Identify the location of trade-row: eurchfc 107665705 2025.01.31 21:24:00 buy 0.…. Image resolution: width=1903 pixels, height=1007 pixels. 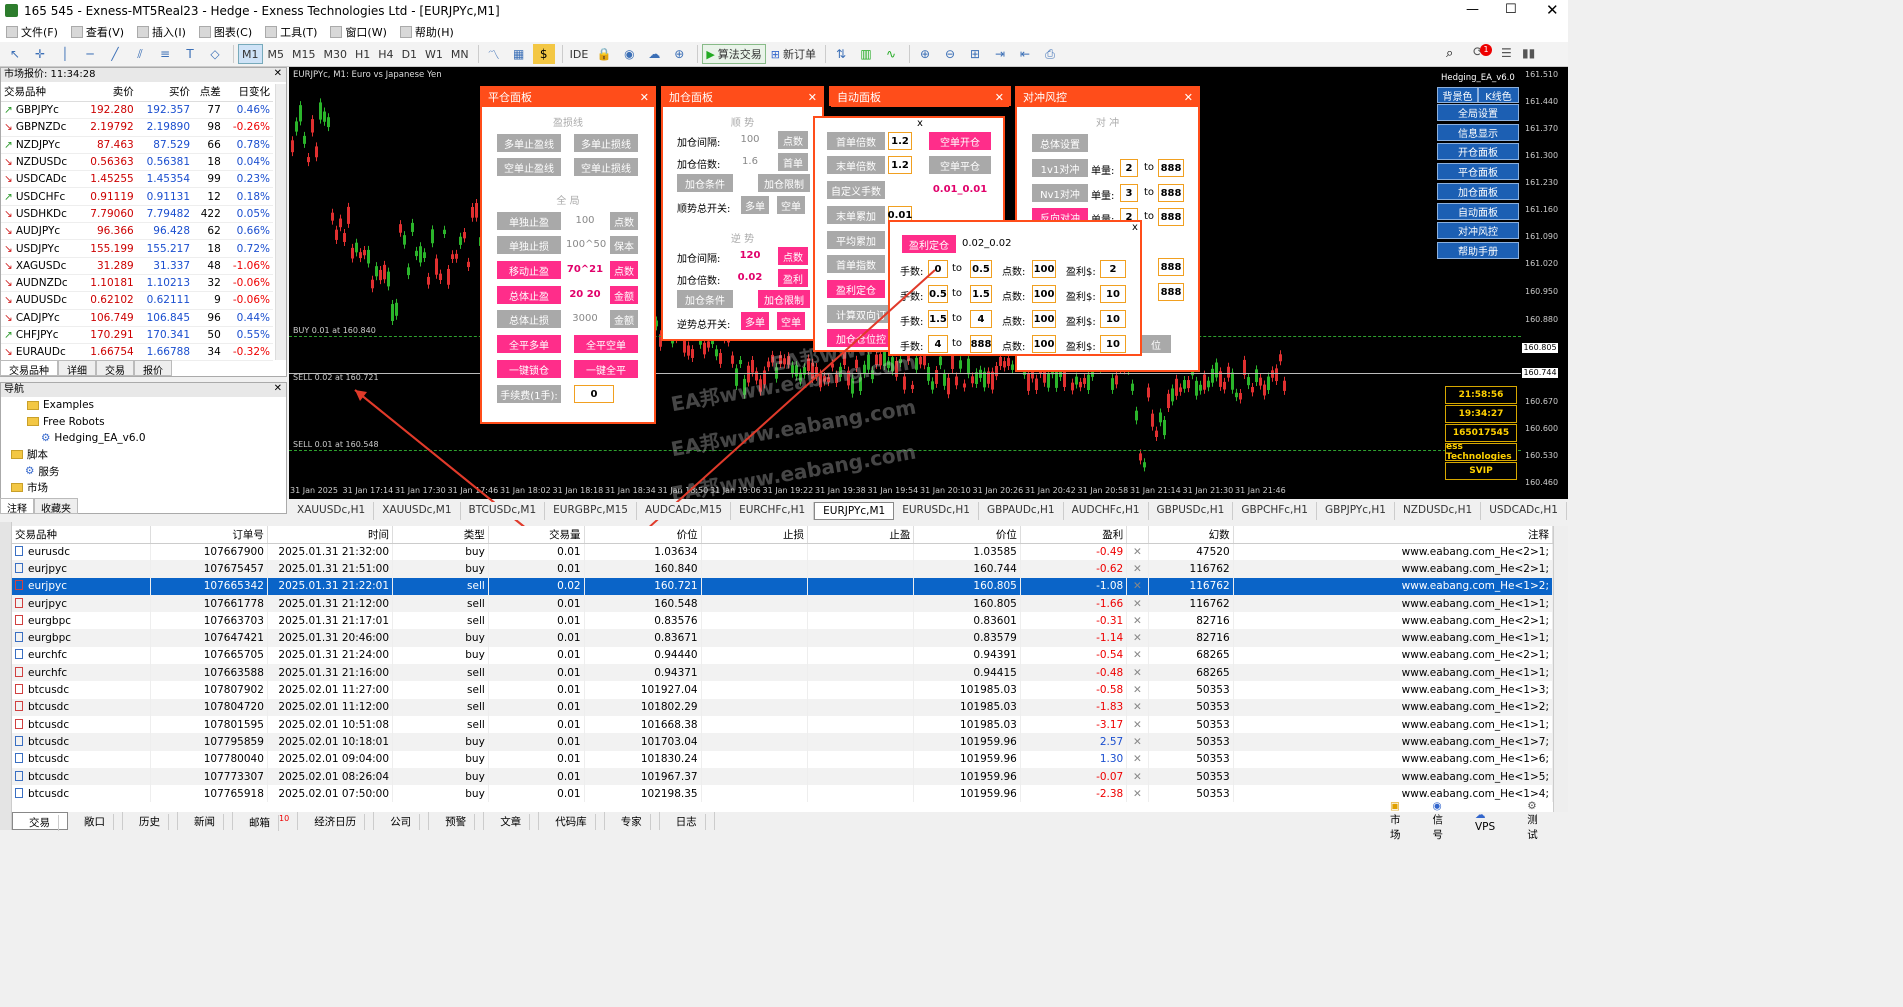
(782, 655).